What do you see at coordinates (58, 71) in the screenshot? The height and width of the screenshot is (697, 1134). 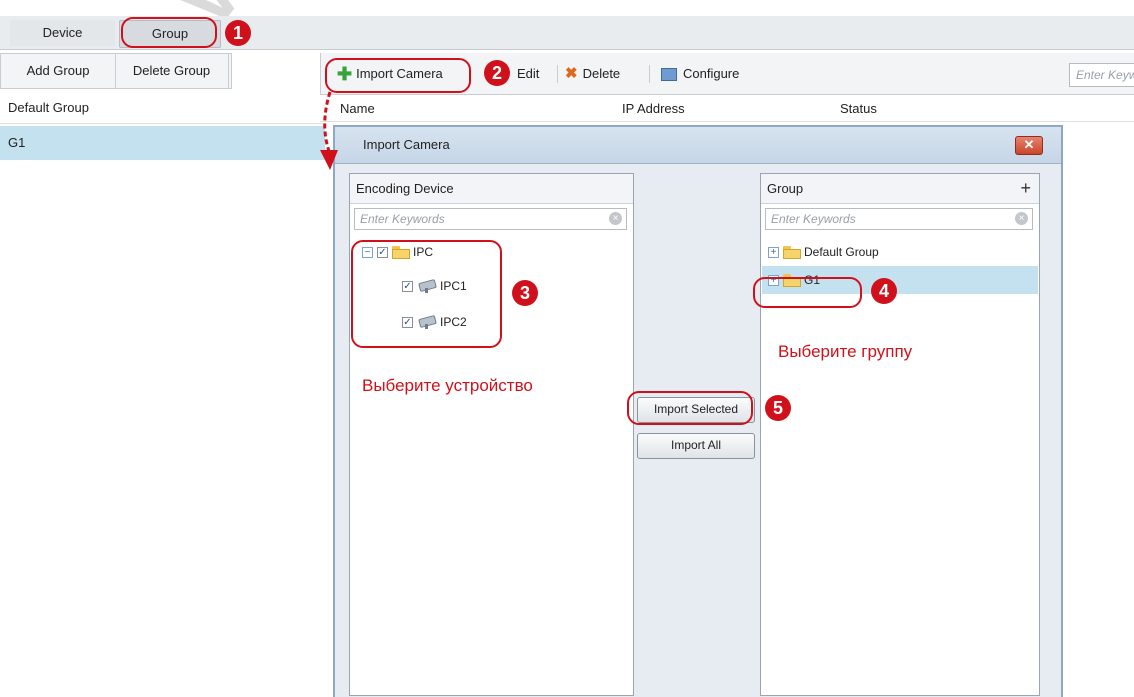 I see `add-group-button: Add Group` at bounding box center [58, 71].